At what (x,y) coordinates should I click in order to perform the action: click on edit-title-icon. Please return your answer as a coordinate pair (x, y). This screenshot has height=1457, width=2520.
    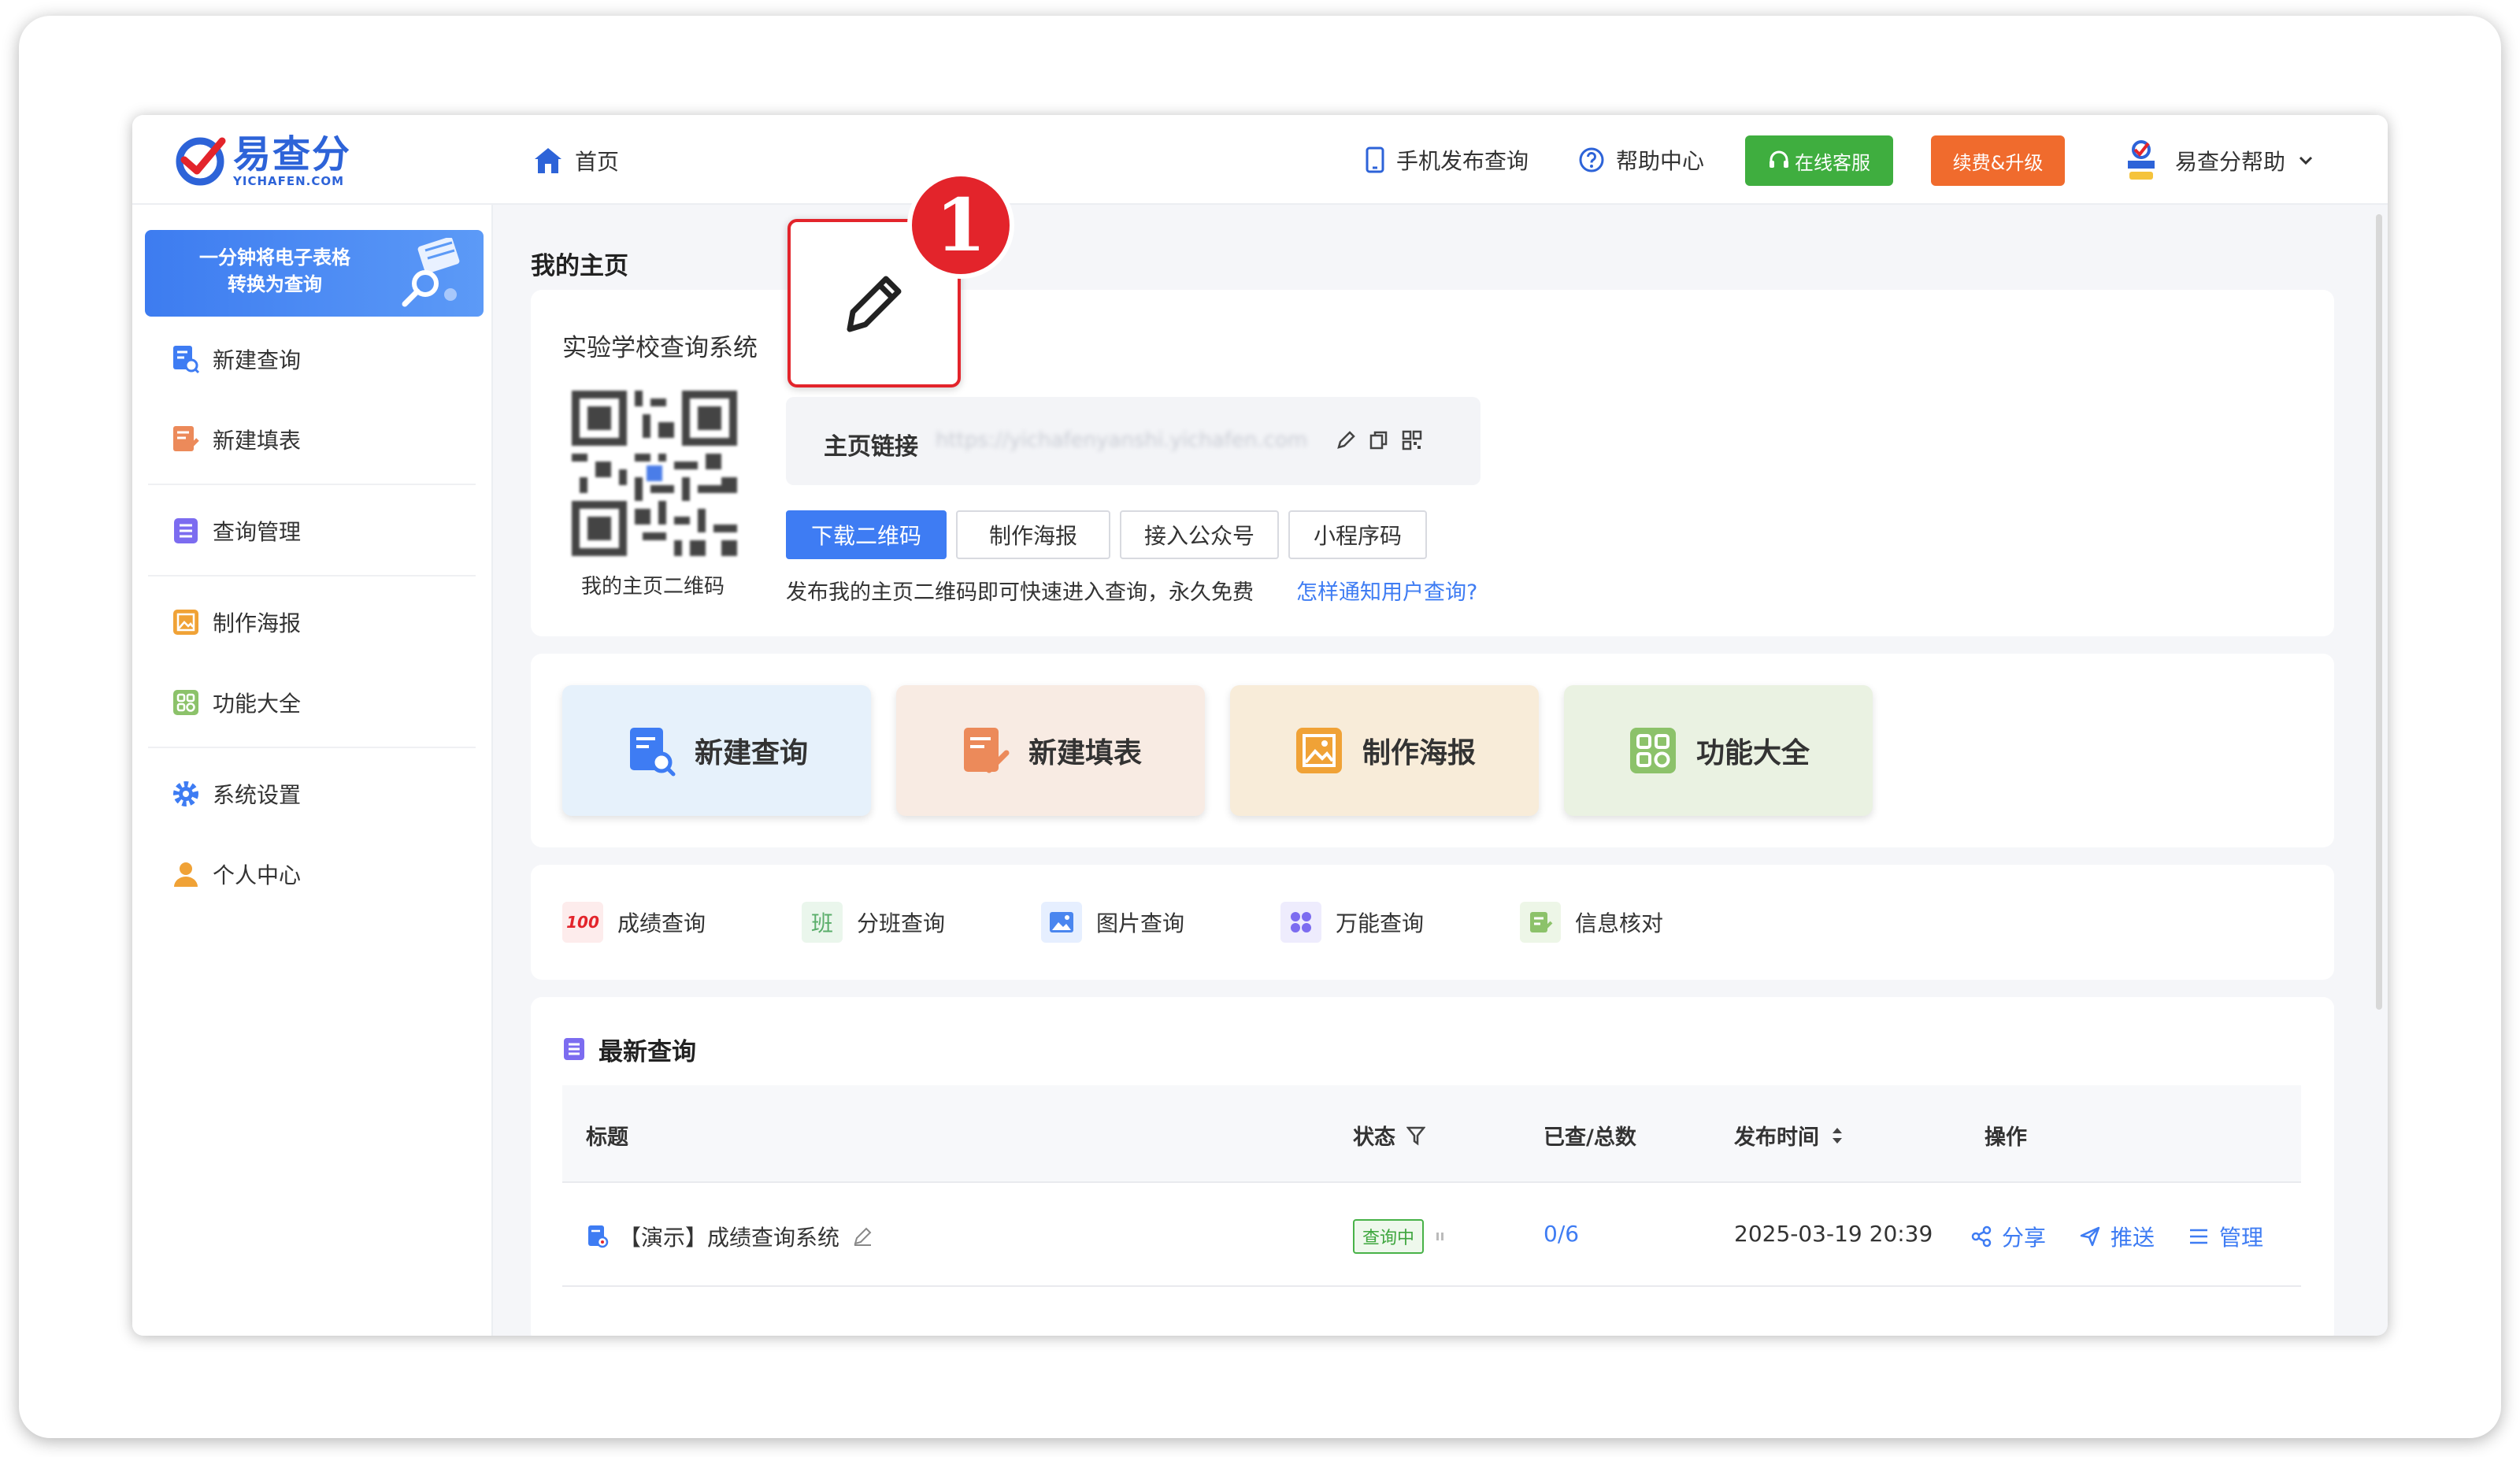
    Looking at the image, I should click on (862, 1236).